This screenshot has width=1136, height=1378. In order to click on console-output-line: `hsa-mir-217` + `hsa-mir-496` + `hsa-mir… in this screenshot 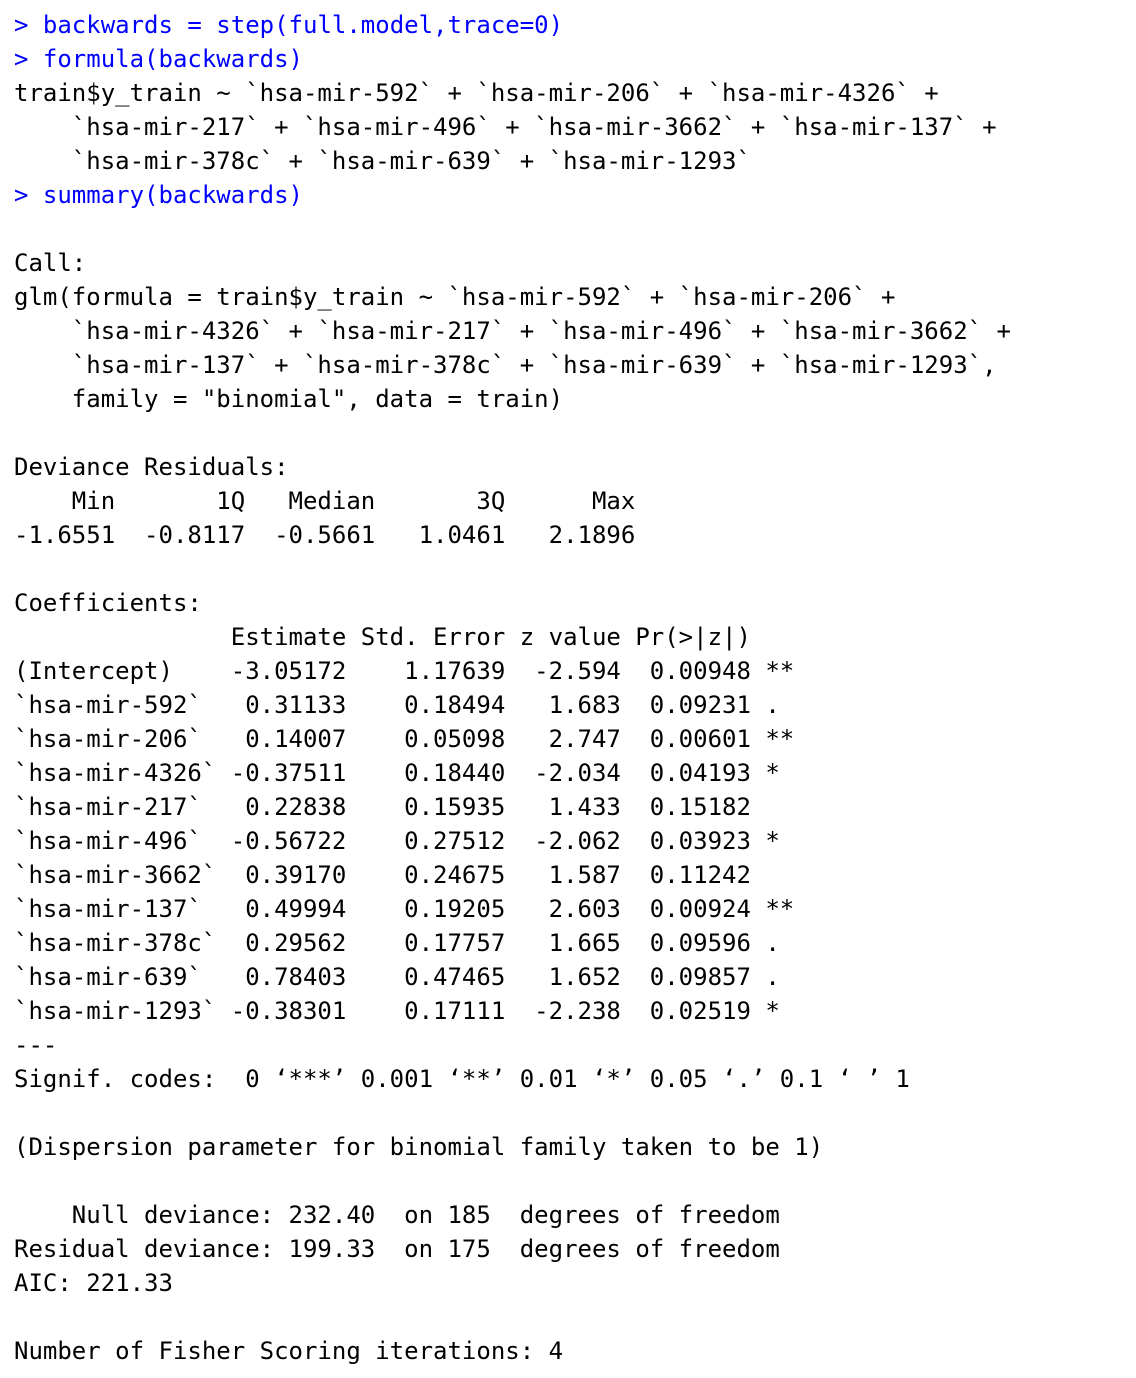, I will do `click(505, 127)`.